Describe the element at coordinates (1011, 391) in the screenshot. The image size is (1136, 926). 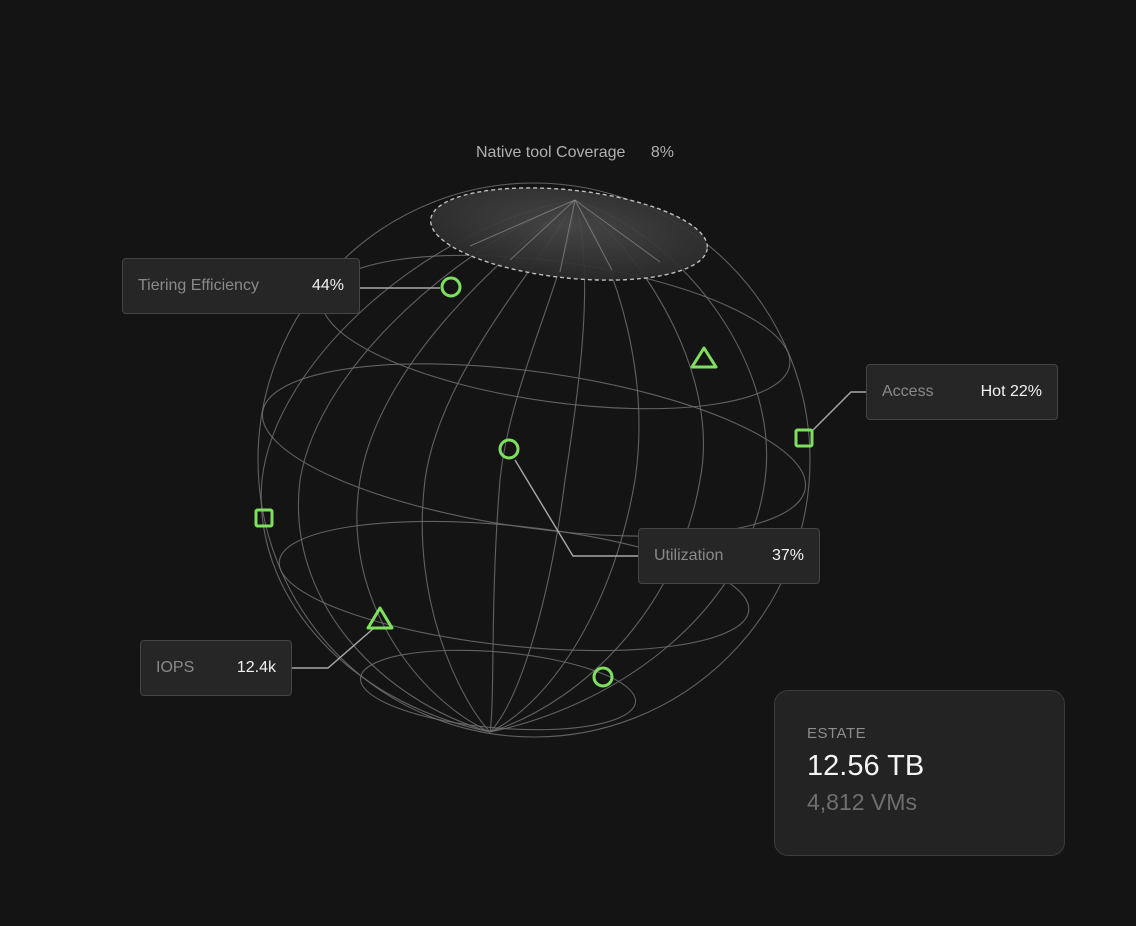
I see `access-value: Hot 22%` at that location.